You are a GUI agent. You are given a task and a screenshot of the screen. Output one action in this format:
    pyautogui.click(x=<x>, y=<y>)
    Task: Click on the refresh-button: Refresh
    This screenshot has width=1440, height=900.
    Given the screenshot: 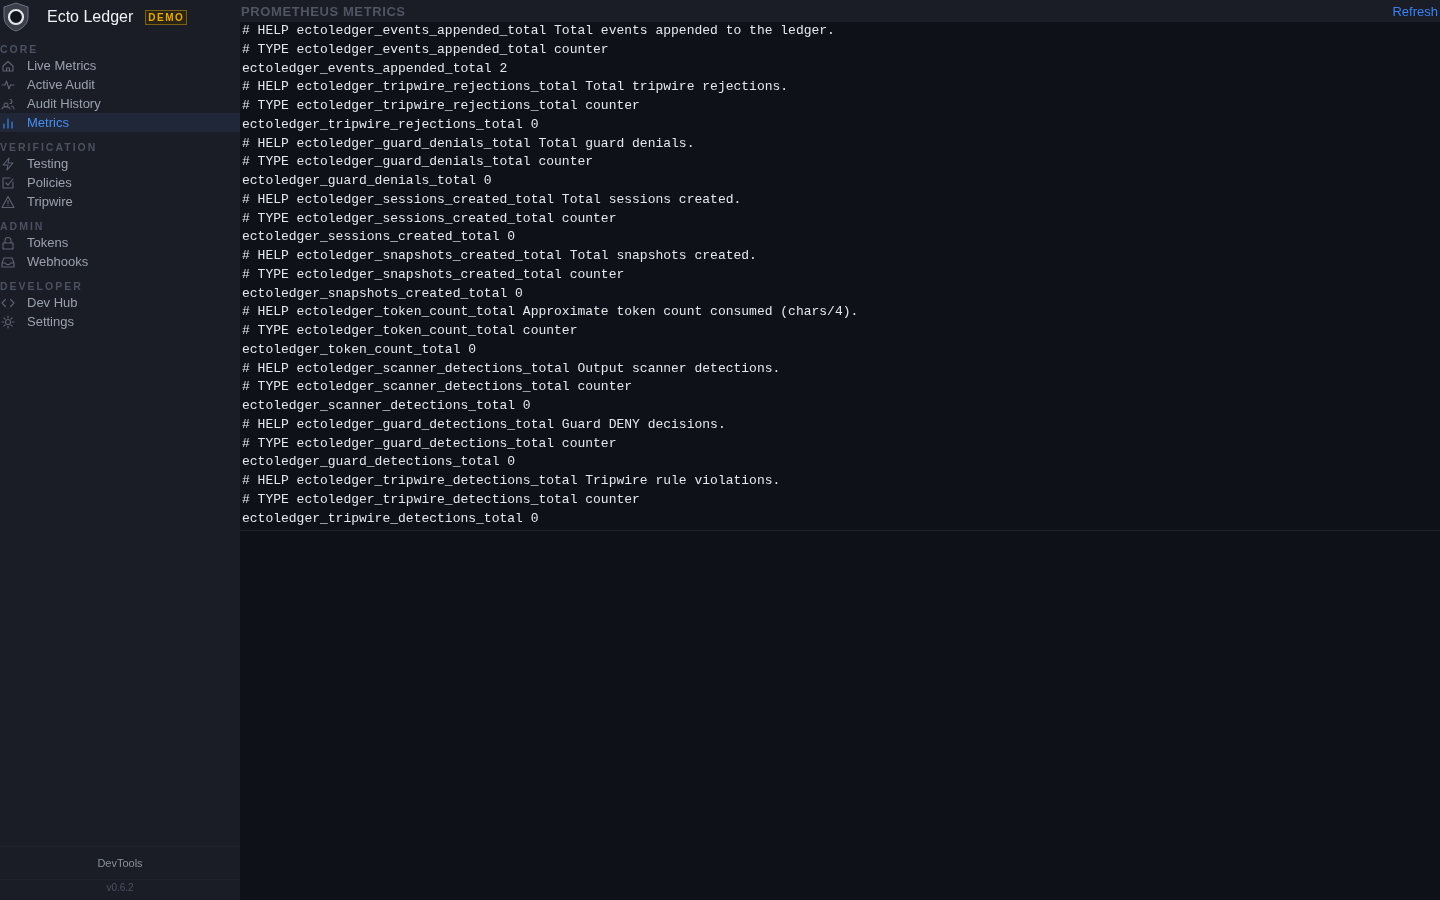 What is the action you would take?
    pyautogui.click(x=1415, y=11)
    